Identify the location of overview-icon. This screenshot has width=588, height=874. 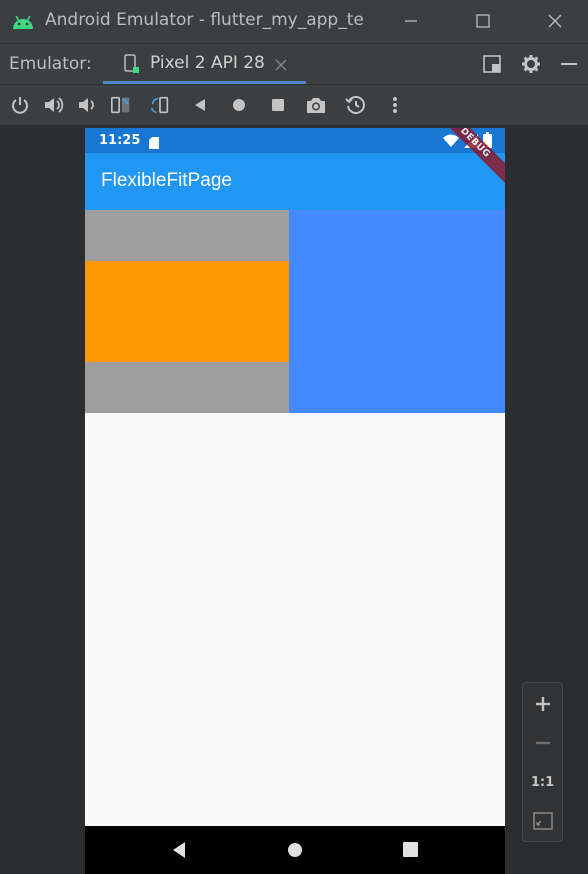
(278, 105).